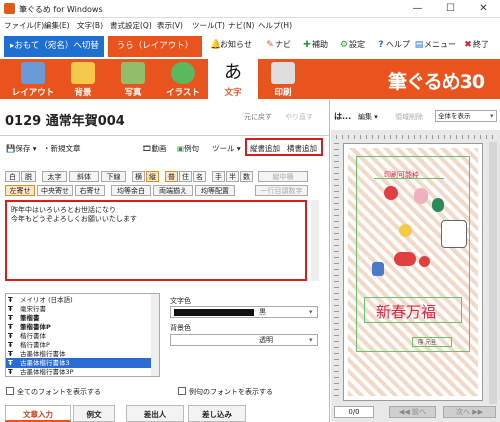  I want to click on undo-button: 元に戻す, so click(258, 117).